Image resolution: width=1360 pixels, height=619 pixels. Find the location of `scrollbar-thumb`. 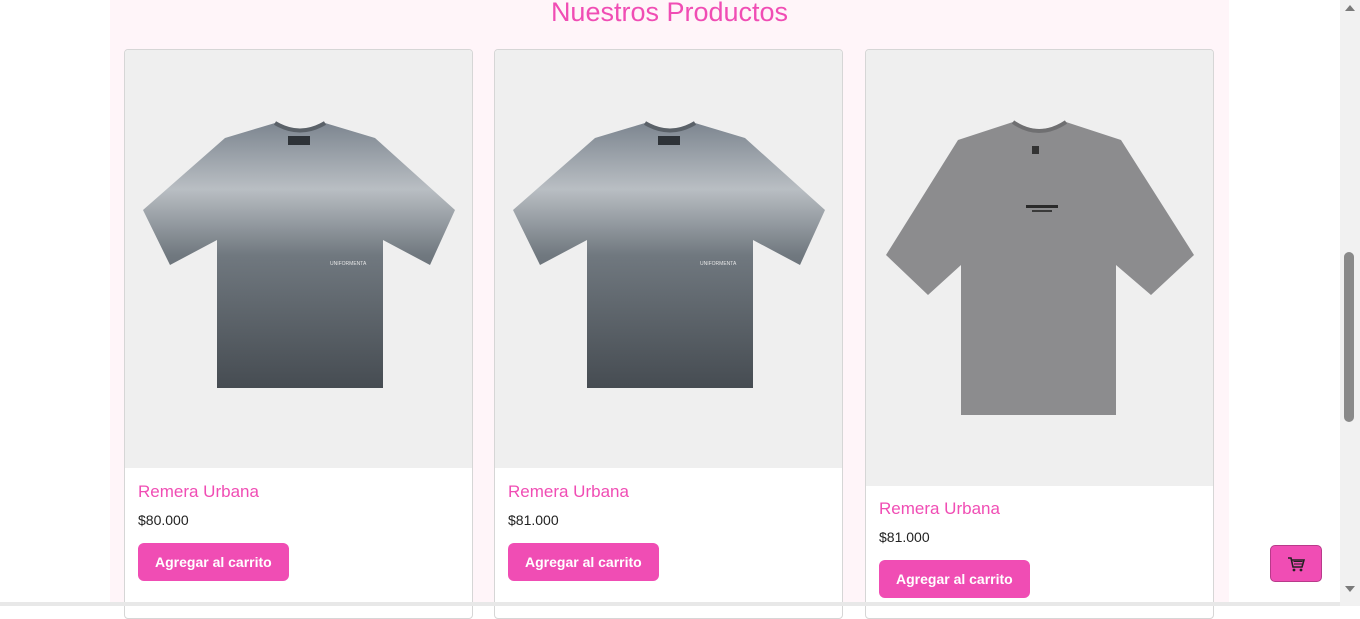

scrollbar-thumb is located at coordinates (1349, 337).